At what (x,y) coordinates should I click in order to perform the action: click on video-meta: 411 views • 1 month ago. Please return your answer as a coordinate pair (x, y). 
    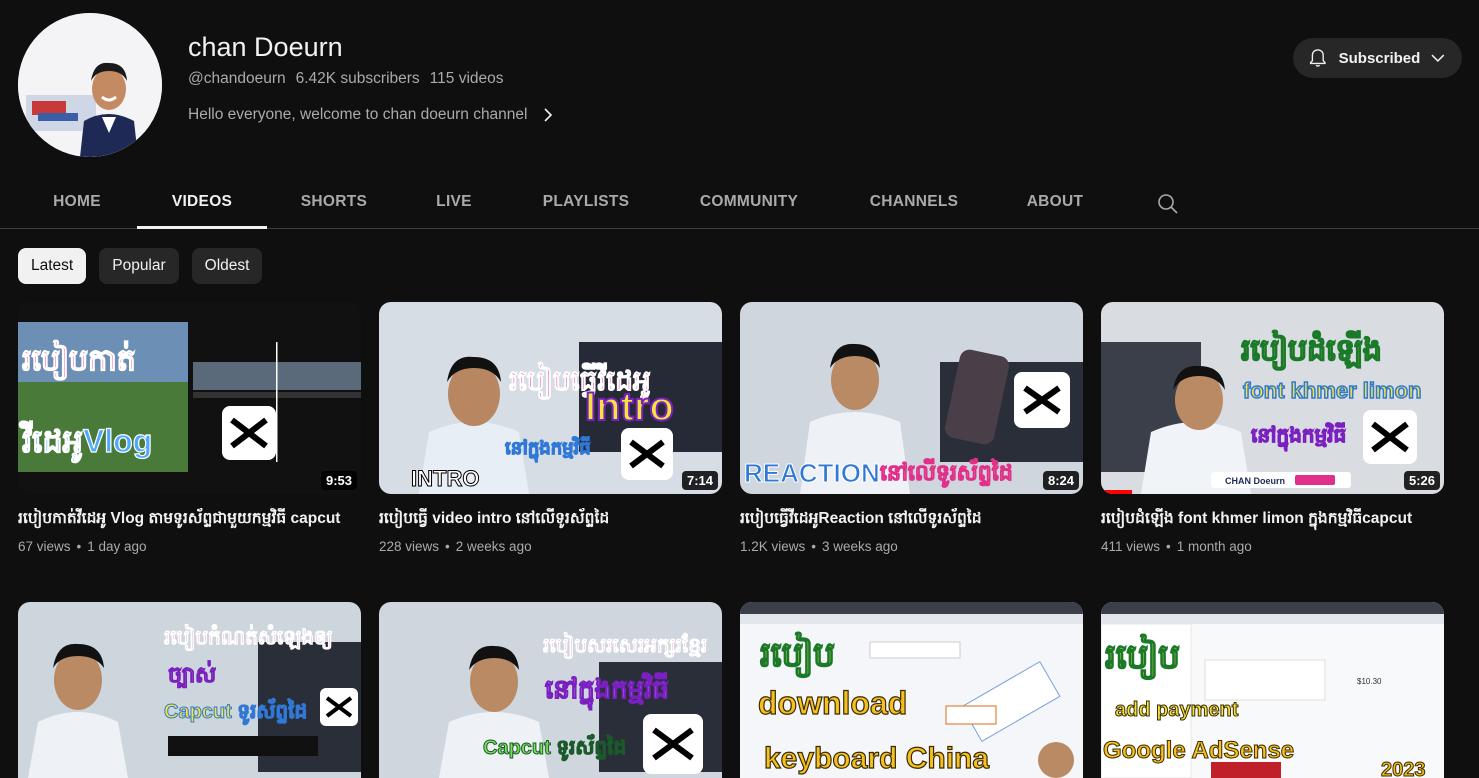
    Looking at the image, I should click on (1176, 546).